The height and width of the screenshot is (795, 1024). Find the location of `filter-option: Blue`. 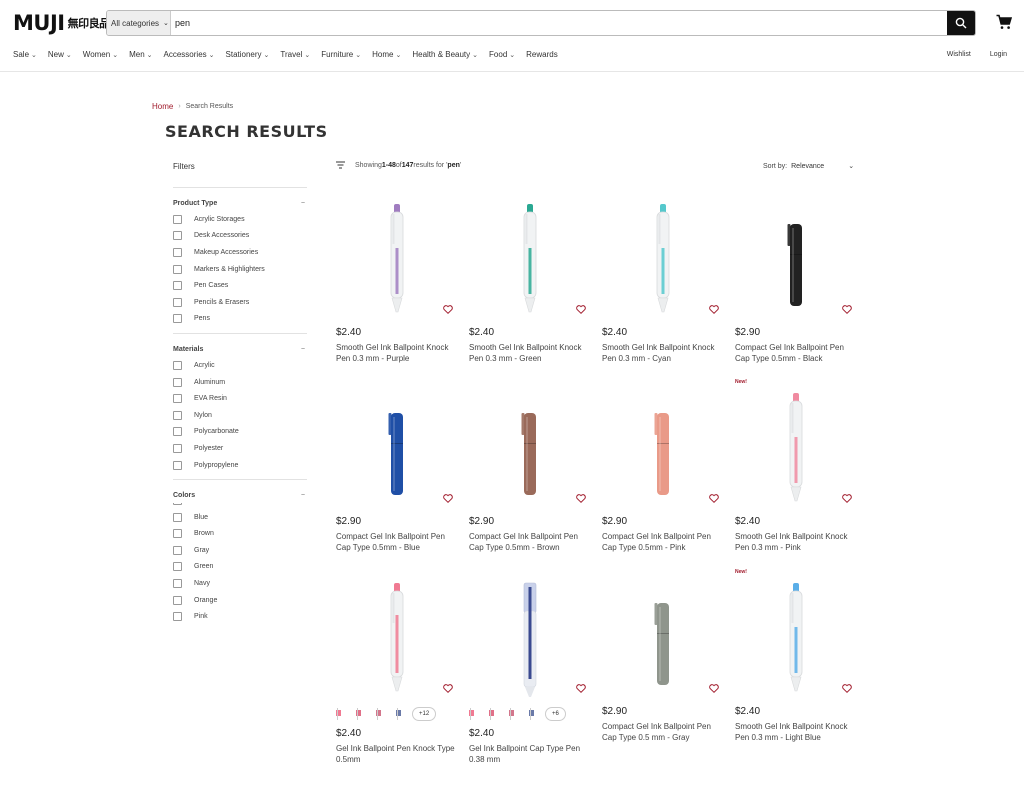

filter-option: Blue is located at coordinates (240, 517).